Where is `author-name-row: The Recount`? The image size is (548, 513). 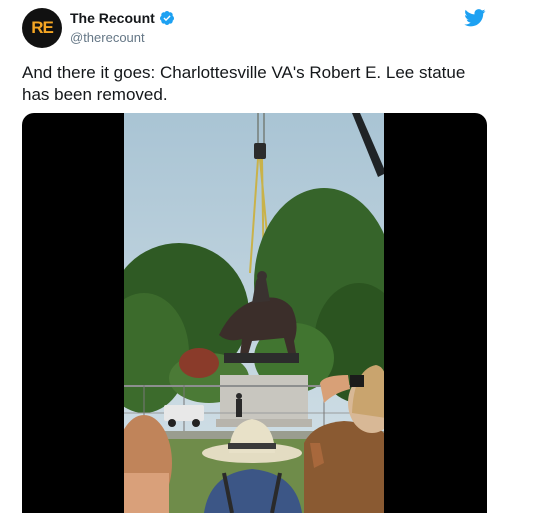
author-name-row: The Recount is located at coordinates (122, 18).